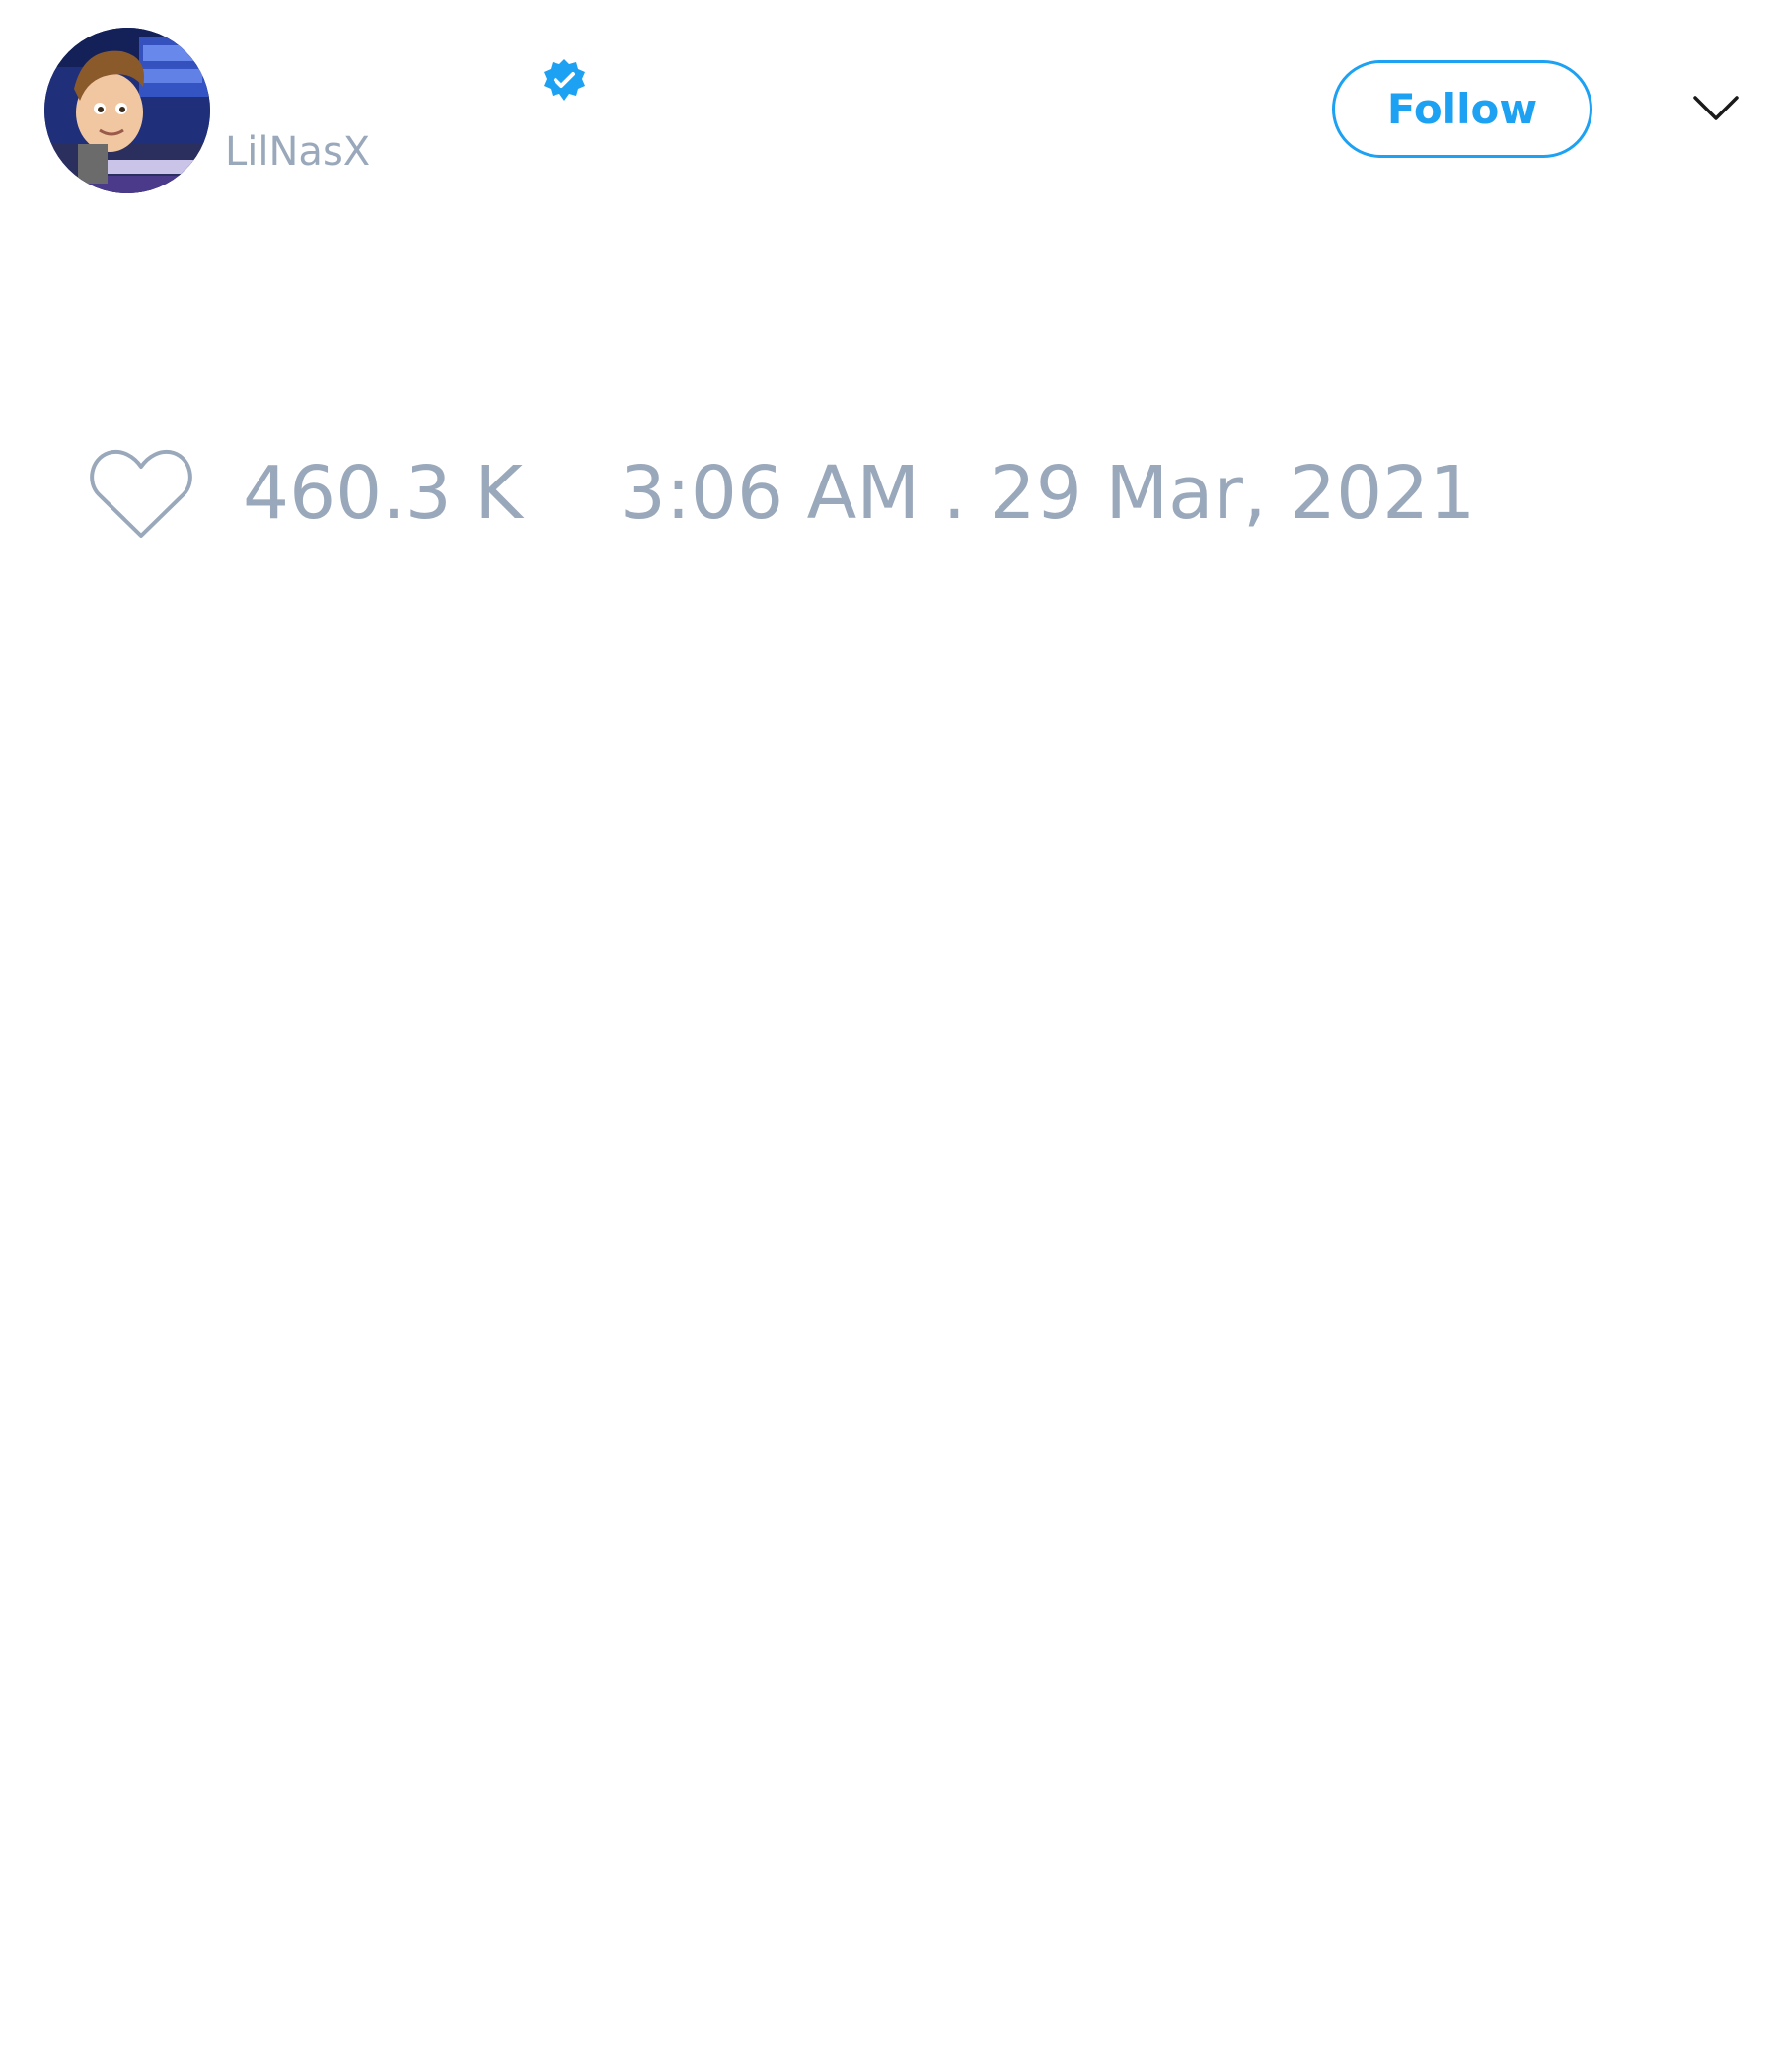 The width and height of the screenshot is (1776, 2072). I want to click on verified-badge-icon, so click(565, 81).